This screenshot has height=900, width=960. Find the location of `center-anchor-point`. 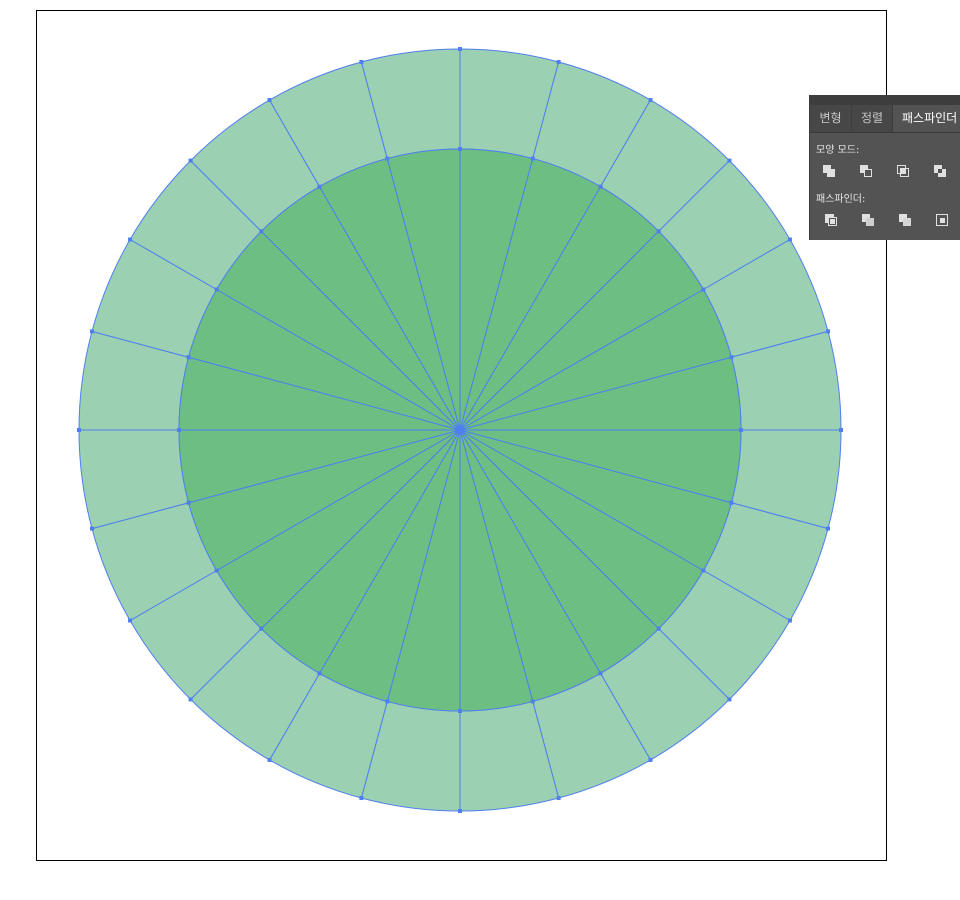

center-anchor-point is located at coordinates (460, 430).